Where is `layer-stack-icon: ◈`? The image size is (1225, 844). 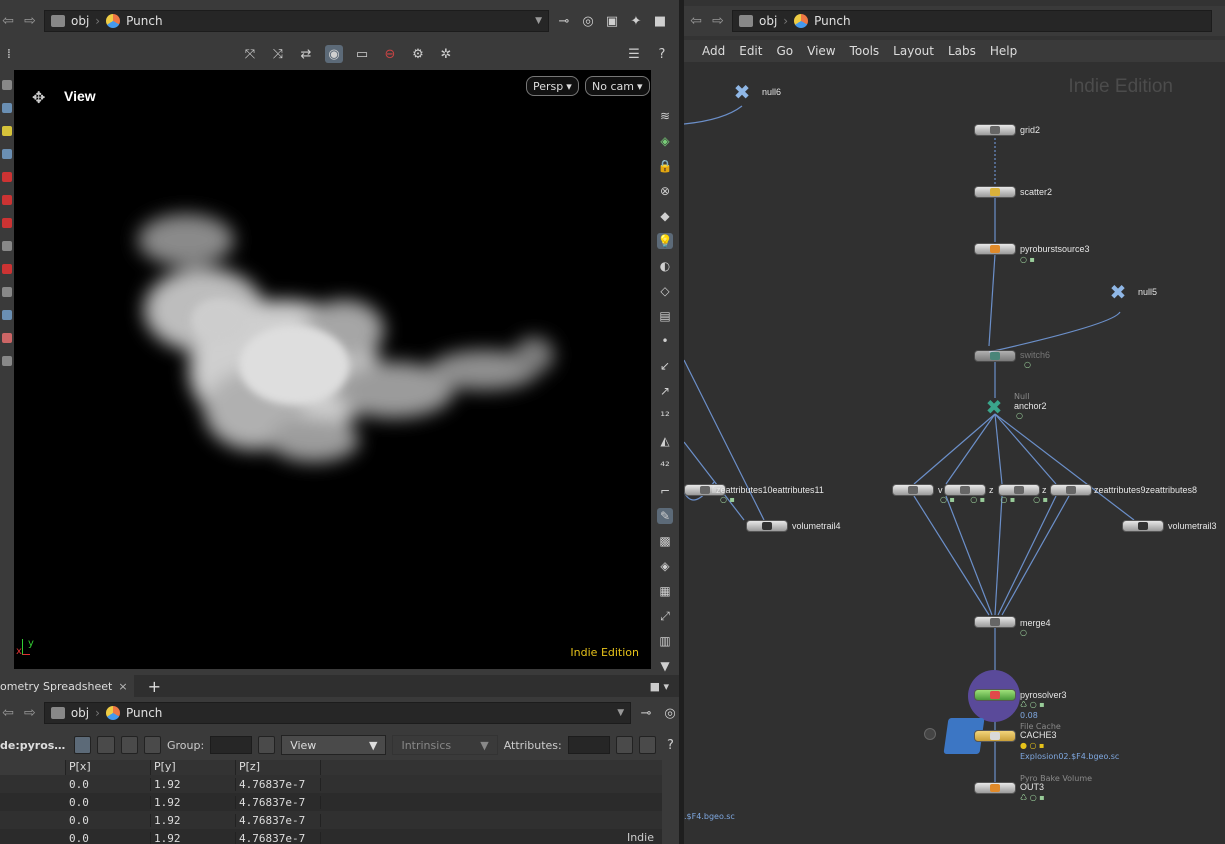 layer-stack-icon: ◈ is located at coordinates (665, 566).